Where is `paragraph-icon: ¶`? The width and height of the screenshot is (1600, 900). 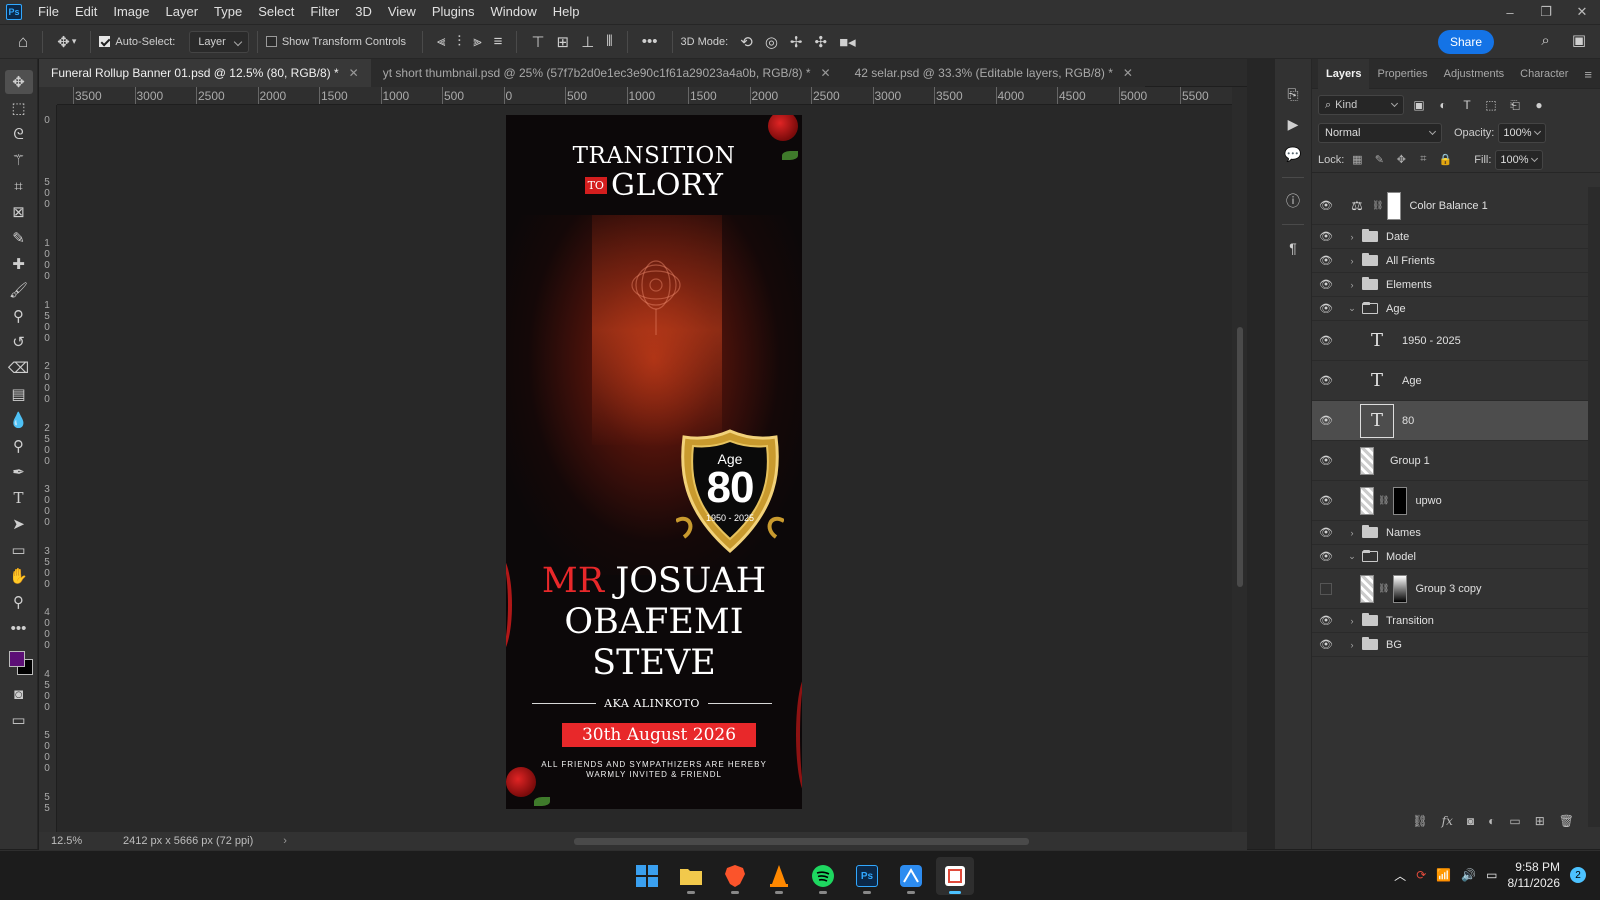
paragraph-icon: ¶ is located at coordinates (1293, 248).